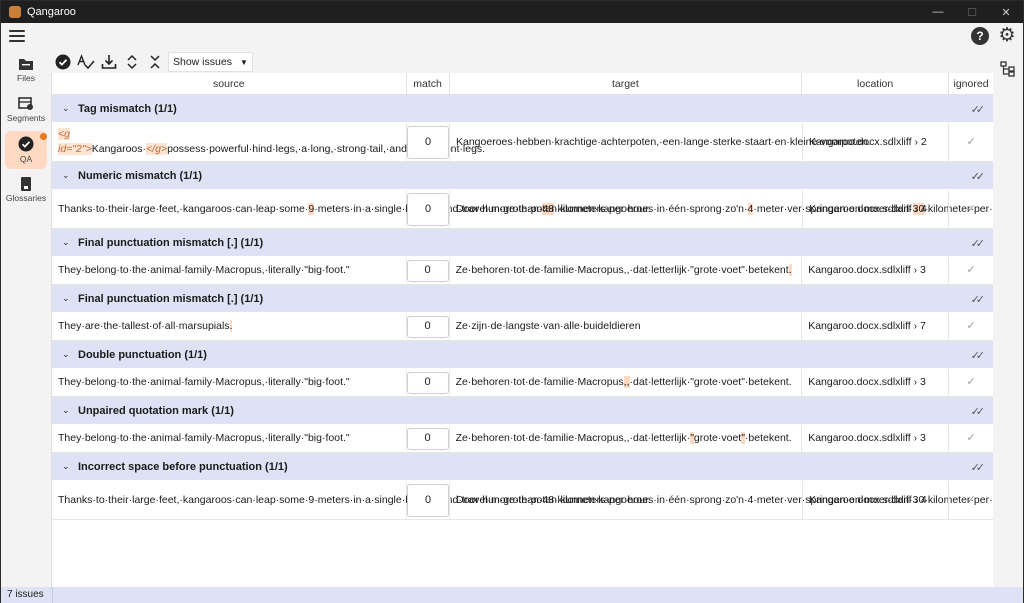  I want to click on issue-group-header: ⌄ Double punctuation (1/1) ✓✓, so click(522, 355).